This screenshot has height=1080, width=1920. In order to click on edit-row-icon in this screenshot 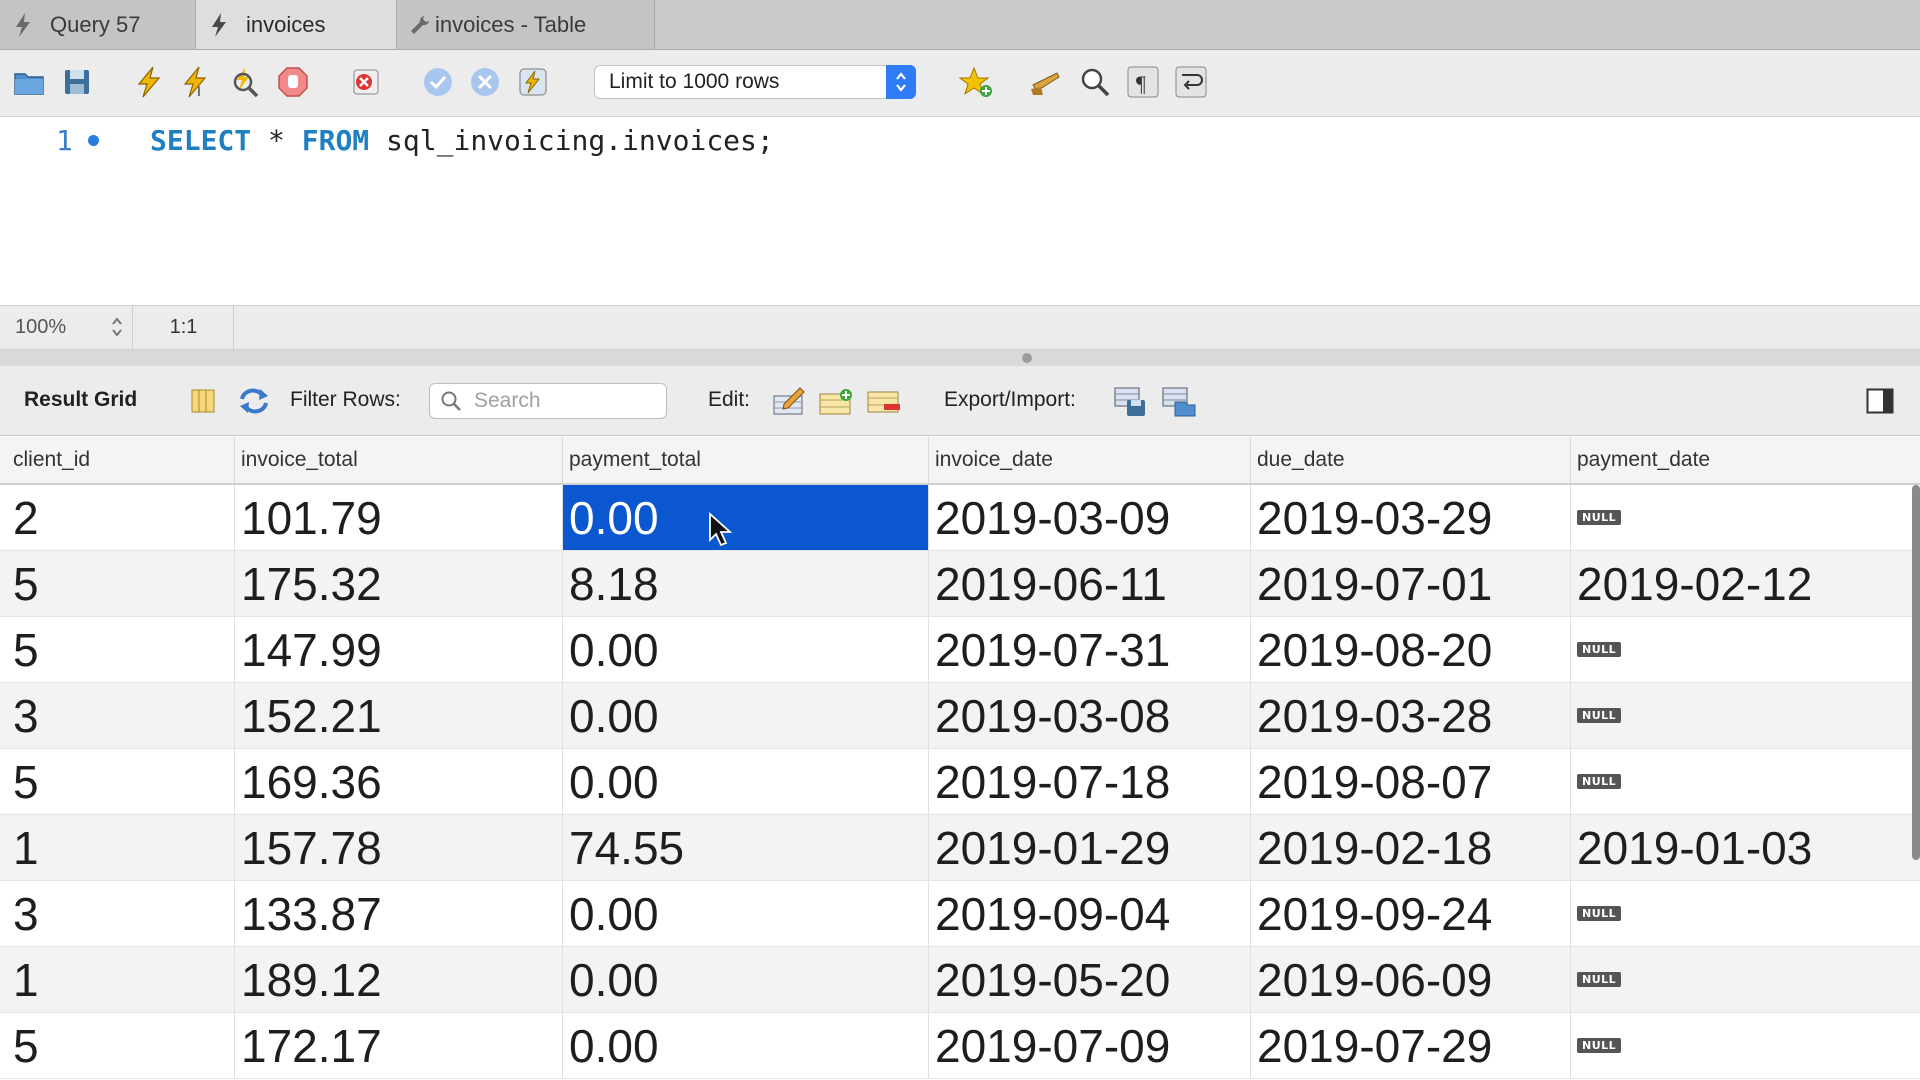, I will do `click(789, 401)`.